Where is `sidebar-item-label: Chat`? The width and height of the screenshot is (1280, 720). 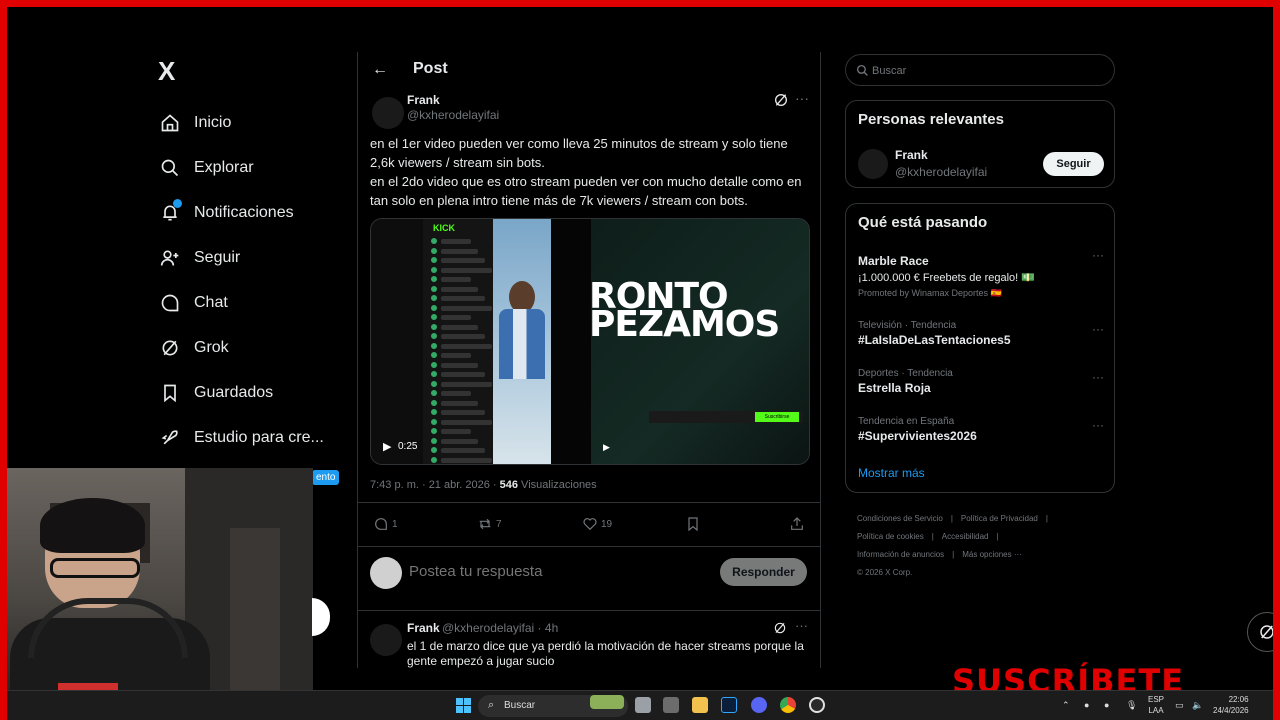
sidebar-item-label: Chat is located at coordinates (211, 302).